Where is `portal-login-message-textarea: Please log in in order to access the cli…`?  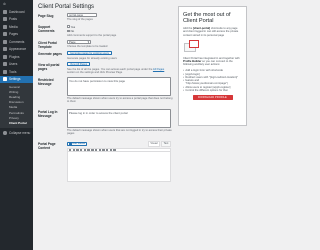 portal-login-message-textarea: Please log in in order to access the cli… is located at coordinates (119, 118).